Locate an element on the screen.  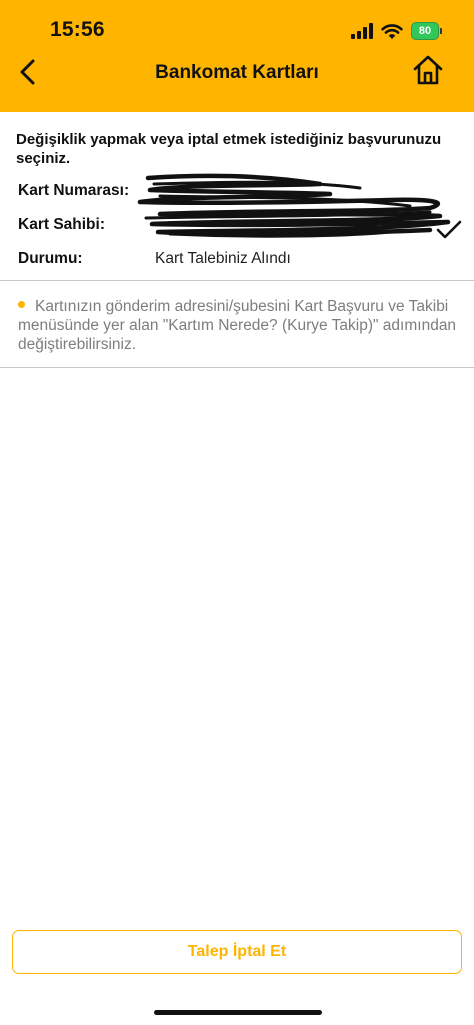
cellular-signal-icon is located at coordinates (362, 31).